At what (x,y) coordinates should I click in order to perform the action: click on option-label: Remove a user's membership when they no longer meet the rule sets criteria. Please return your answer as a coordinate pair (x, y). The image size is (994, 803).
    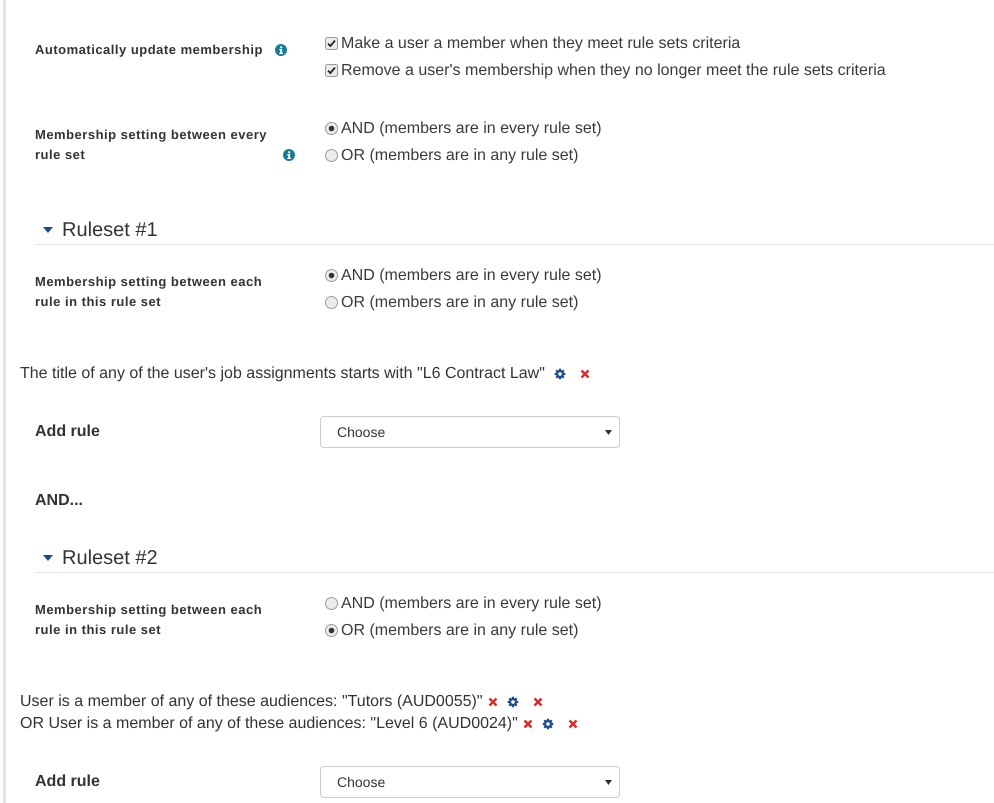
    Looking at the image, I should click on (613, 71).